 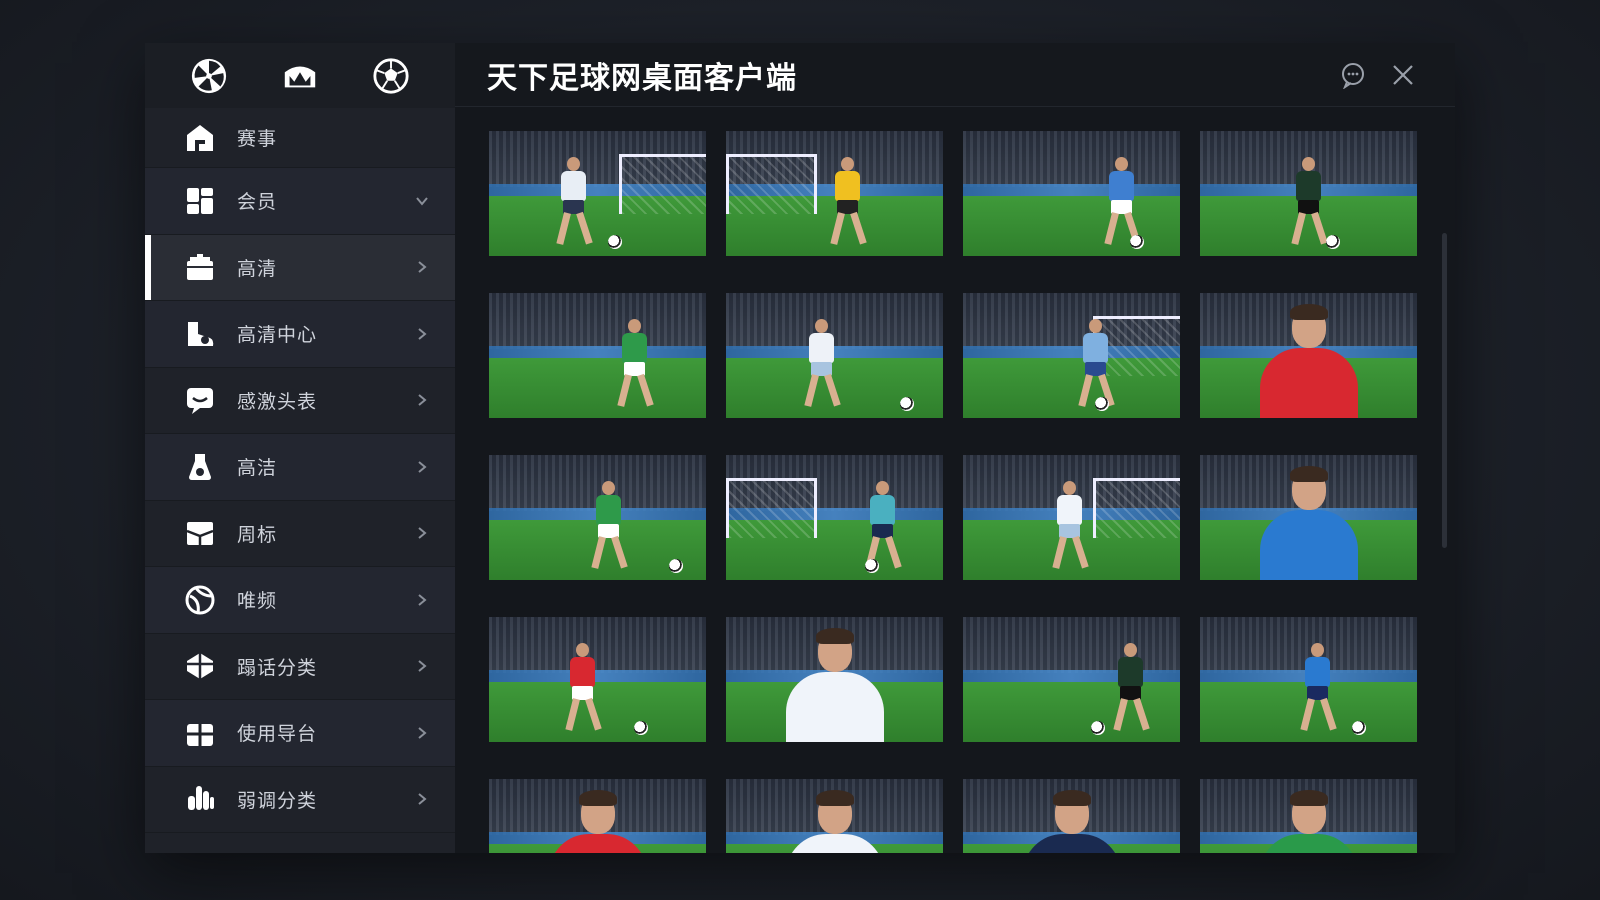 What do you see at coordinates (277, 800) in the screenshot?
I see `sidebar-item-label: 弱调分类` at bounding box center [277, 800].